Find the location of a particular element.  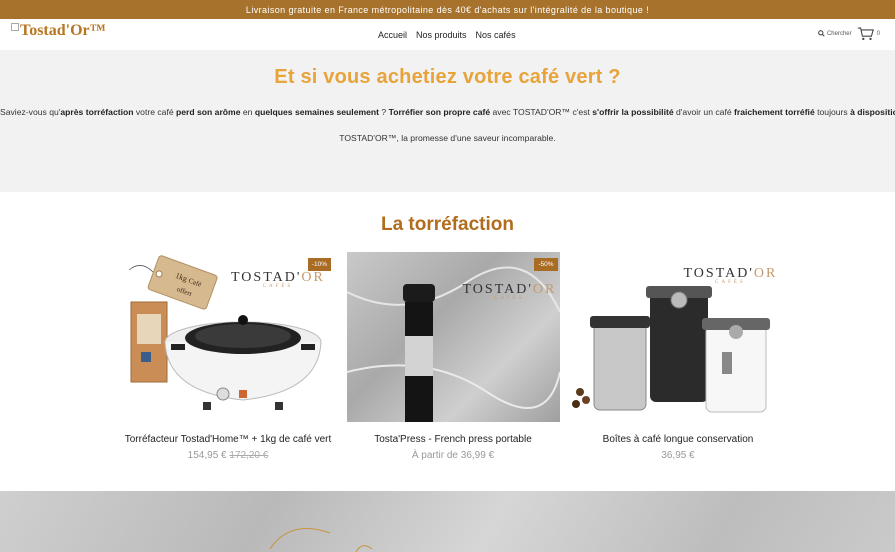

para-text: toujours is located at coordinates (832, 112).